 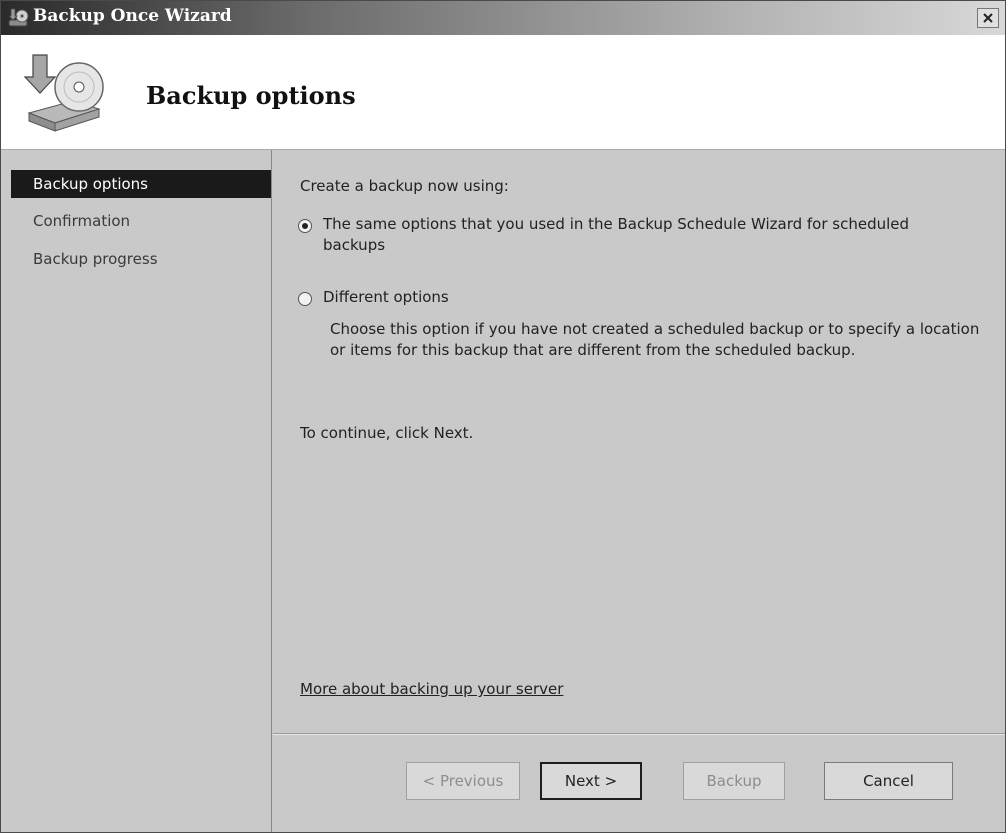 What do you see at coordinates (63, 93) in the screenshot?
I see `backup-disc-icon` at bounding box center [63, 93].